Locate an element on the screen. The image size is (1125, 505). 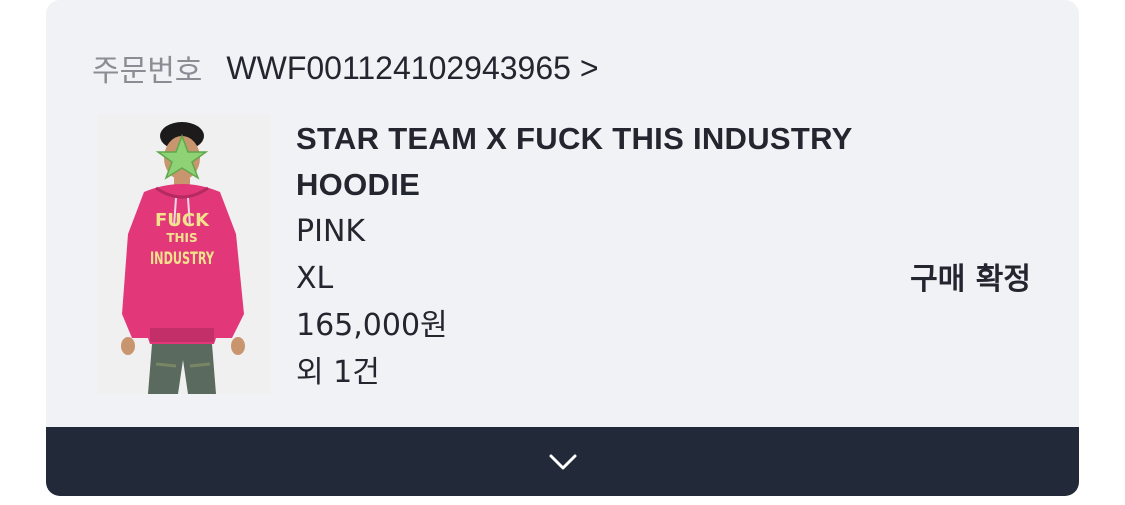
order-number-row: 주문번호 WWF001124102943965 > is located at coordinates (345, 69).